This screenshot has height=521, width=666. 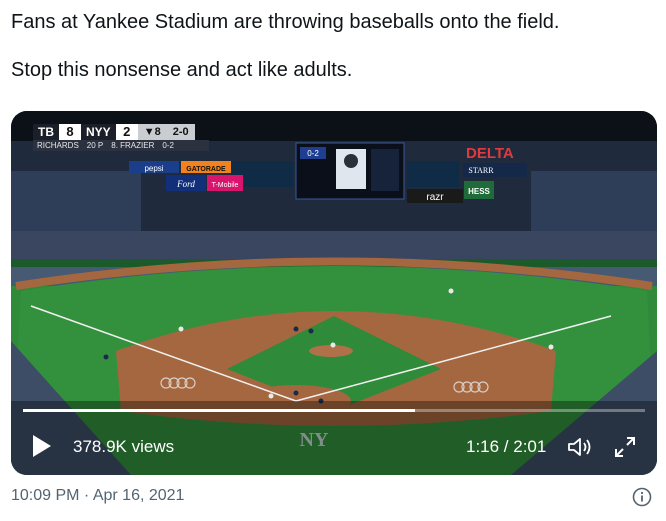 I want to click on fullscreen-icon, so click(x=625, y=447).